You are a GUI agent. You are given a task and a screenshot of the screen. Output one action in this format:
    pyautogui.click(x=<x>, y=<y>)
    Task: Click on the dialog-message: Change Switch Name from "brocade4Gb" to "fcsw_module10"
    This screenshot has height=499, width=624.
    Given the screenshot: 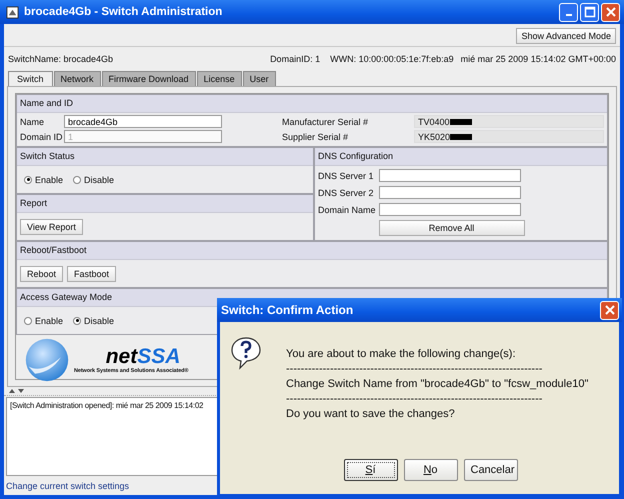 What is the action you would take?
    pyautogui.click(x=437, y=384)
    